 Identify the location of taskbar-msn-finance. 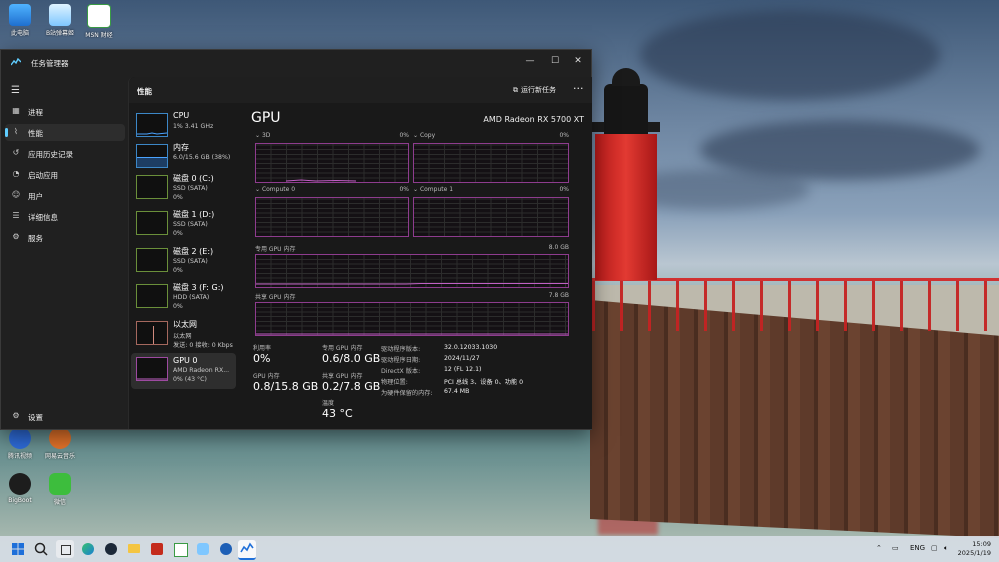
(180, 549).